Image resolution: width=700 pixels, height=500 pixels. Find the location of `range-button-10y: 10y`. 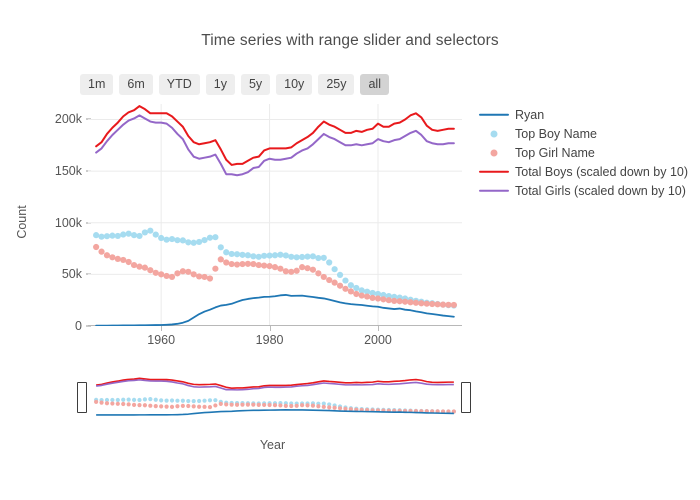

range-button-10y: 10y is located at coordinates (294, 85).